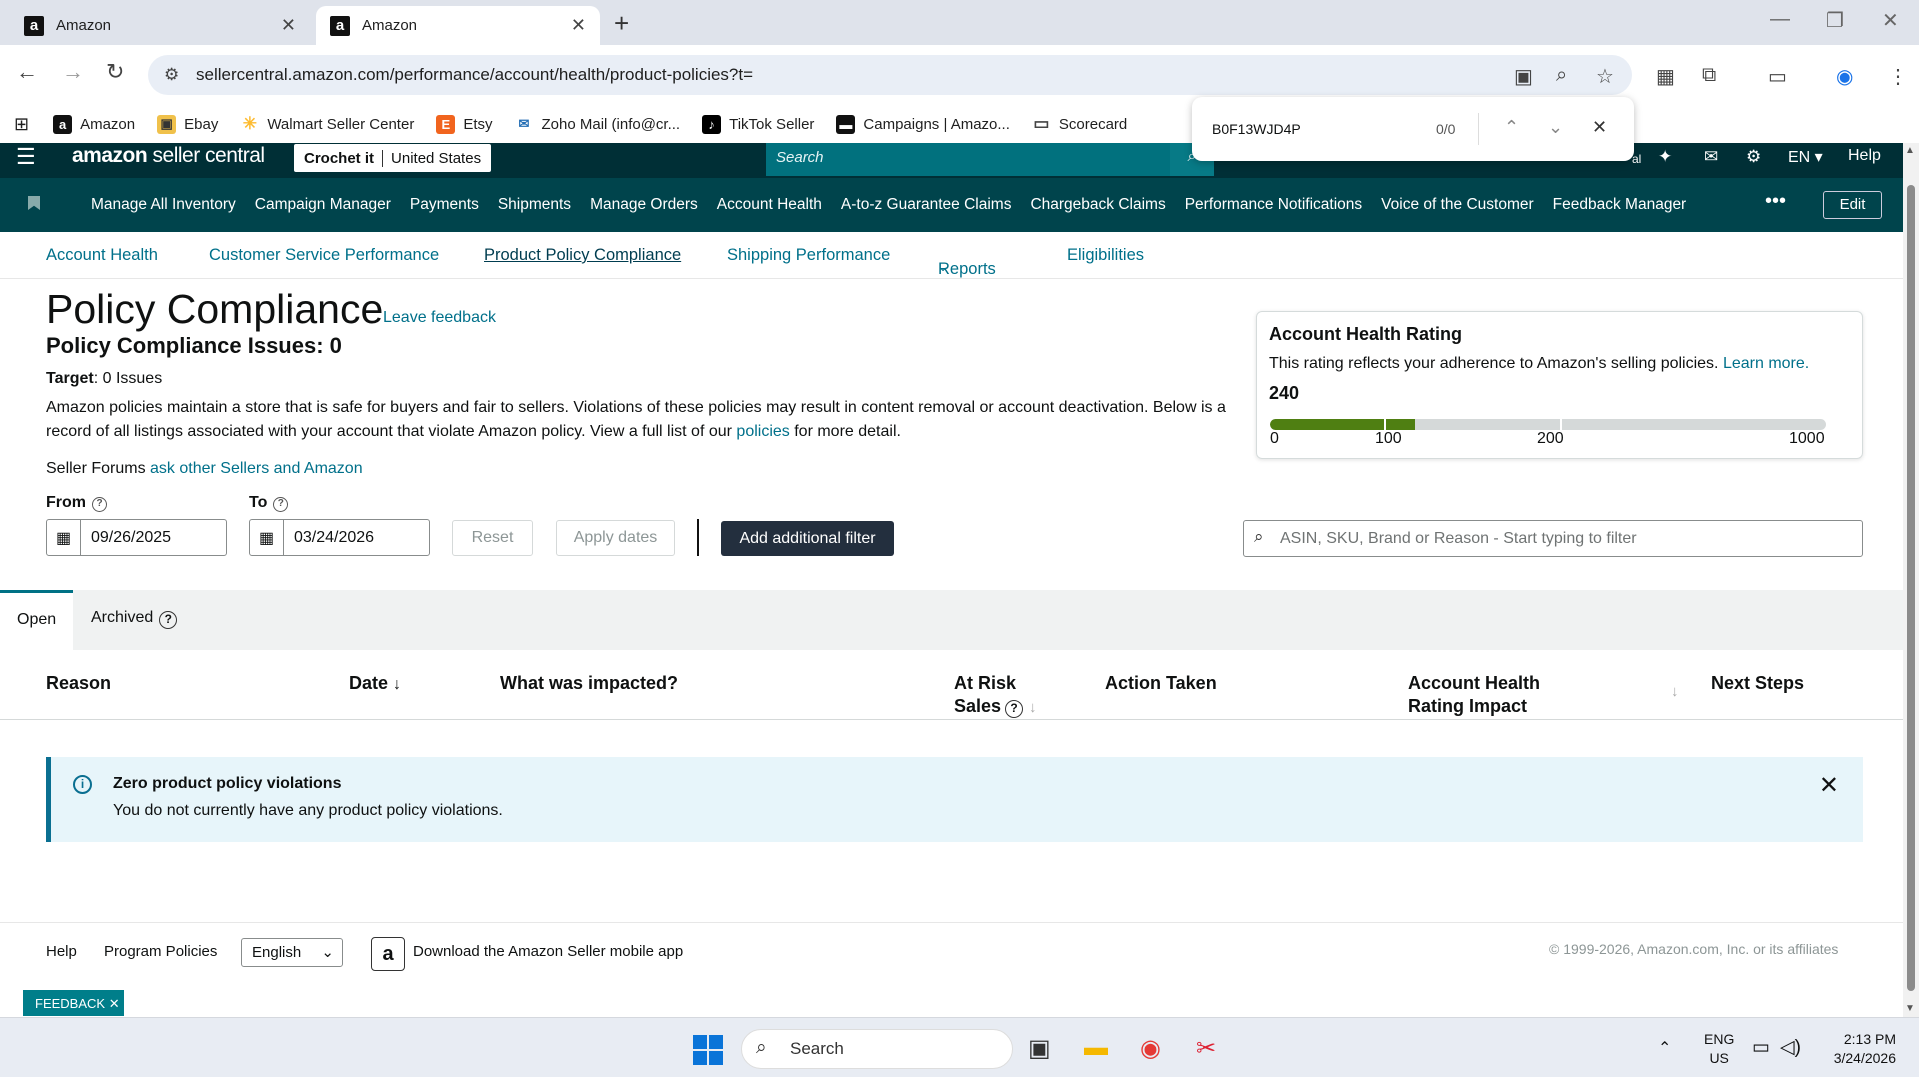 The width and height of the screenshot is (1919, 1077). What do you see at coordinates (464, 124) in the screenshot?
I see `bookmark-etsy: E Etsy` at bounding box center [464, 124].